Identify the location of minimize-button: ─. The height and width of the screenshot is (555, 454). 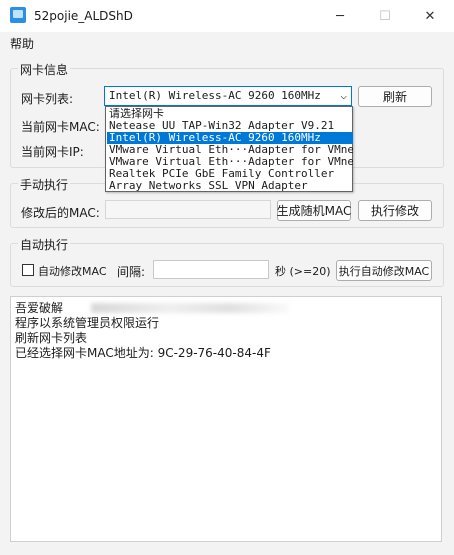
(340, 16).